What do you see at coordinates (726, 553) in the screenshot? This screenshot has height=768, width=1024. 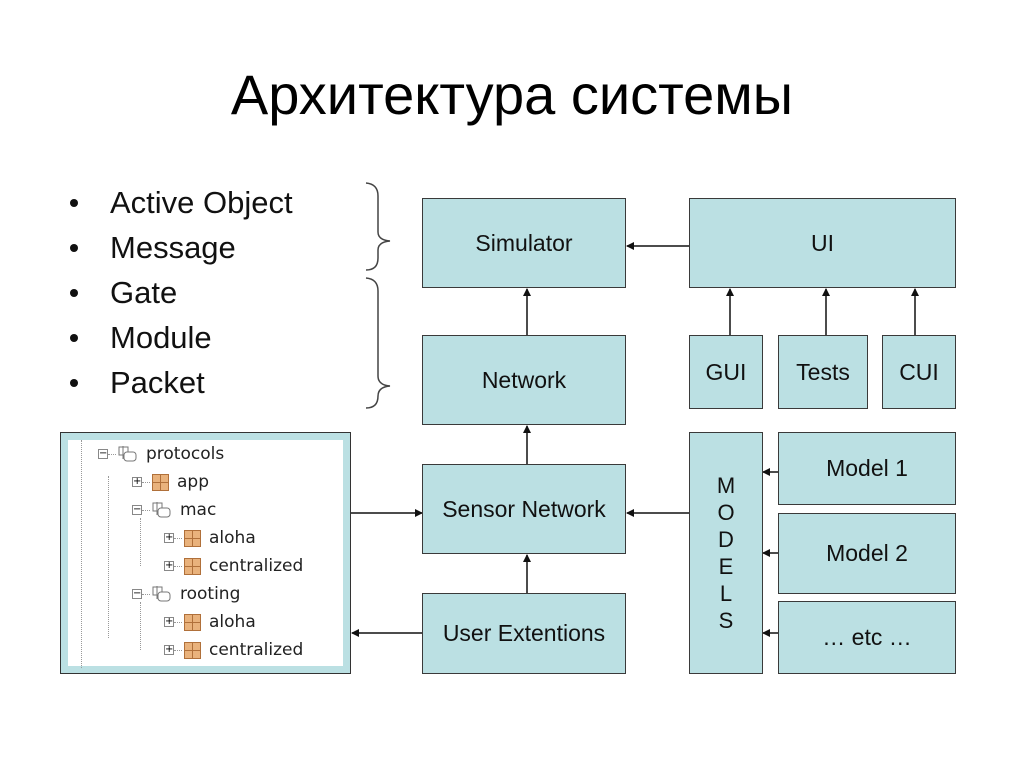 I see `models-box: M O D E L S` at bounding box center [726, 553].